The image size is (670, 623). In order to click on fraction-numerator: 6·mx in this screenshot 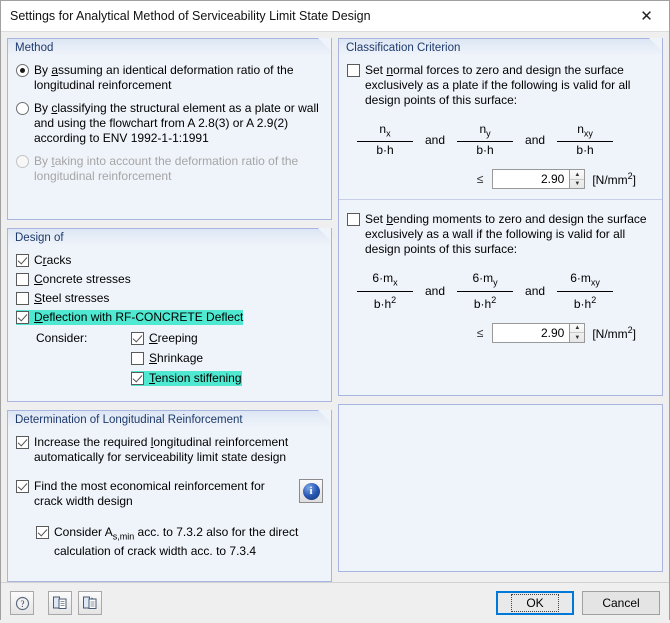, I will do `click(385, 279)`.